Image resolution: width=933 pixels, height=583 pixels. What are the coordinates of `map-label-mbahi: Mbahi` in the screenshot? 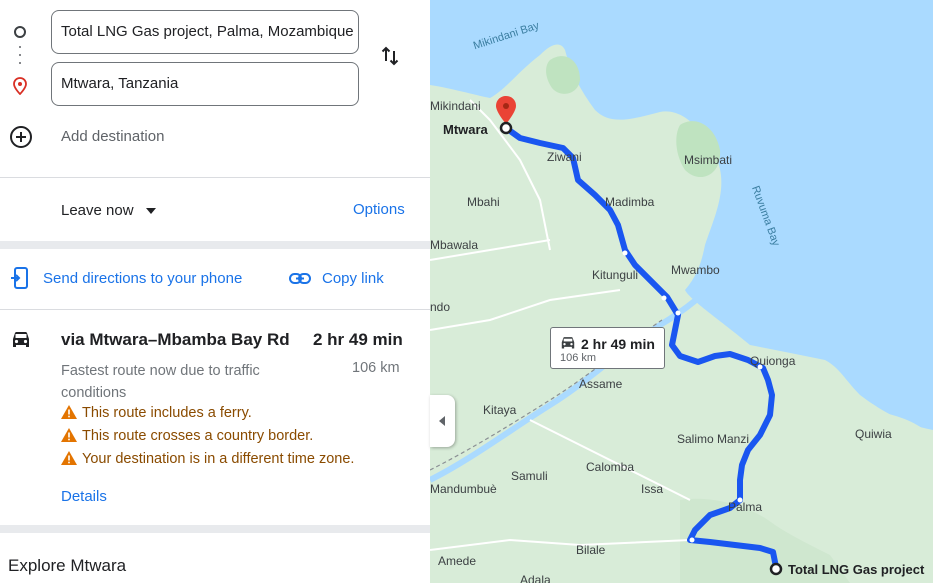 It's located at (483, 202).